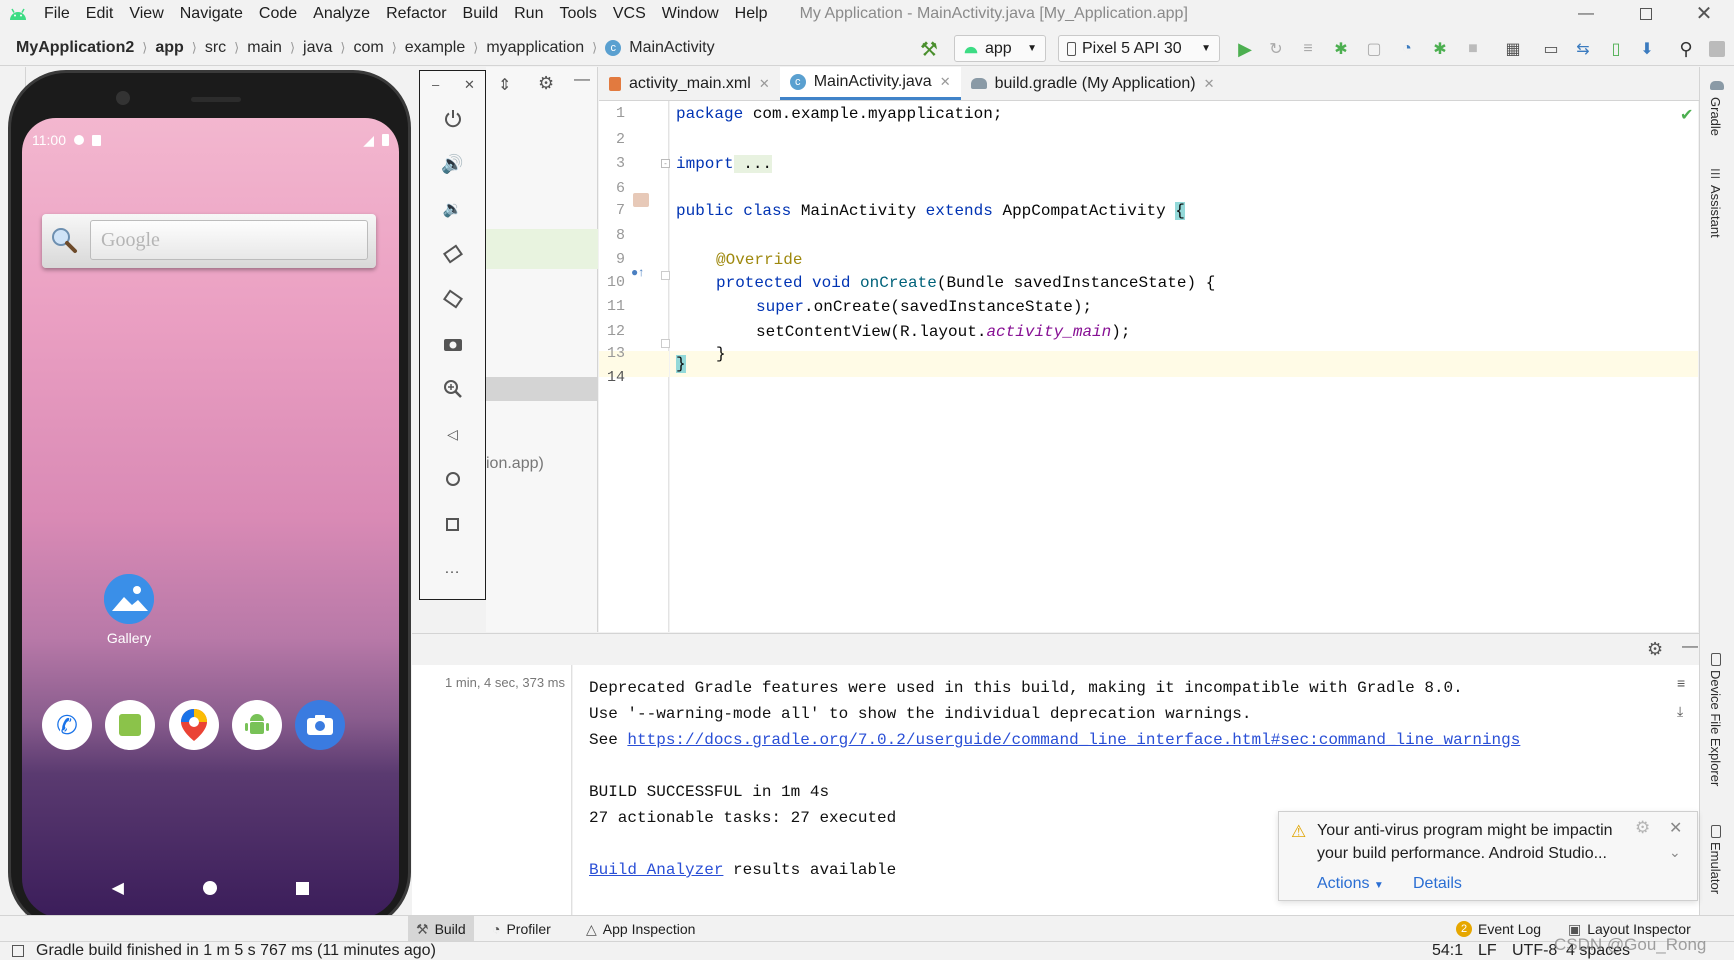  I want to click on home-icon, so click(210, 888).